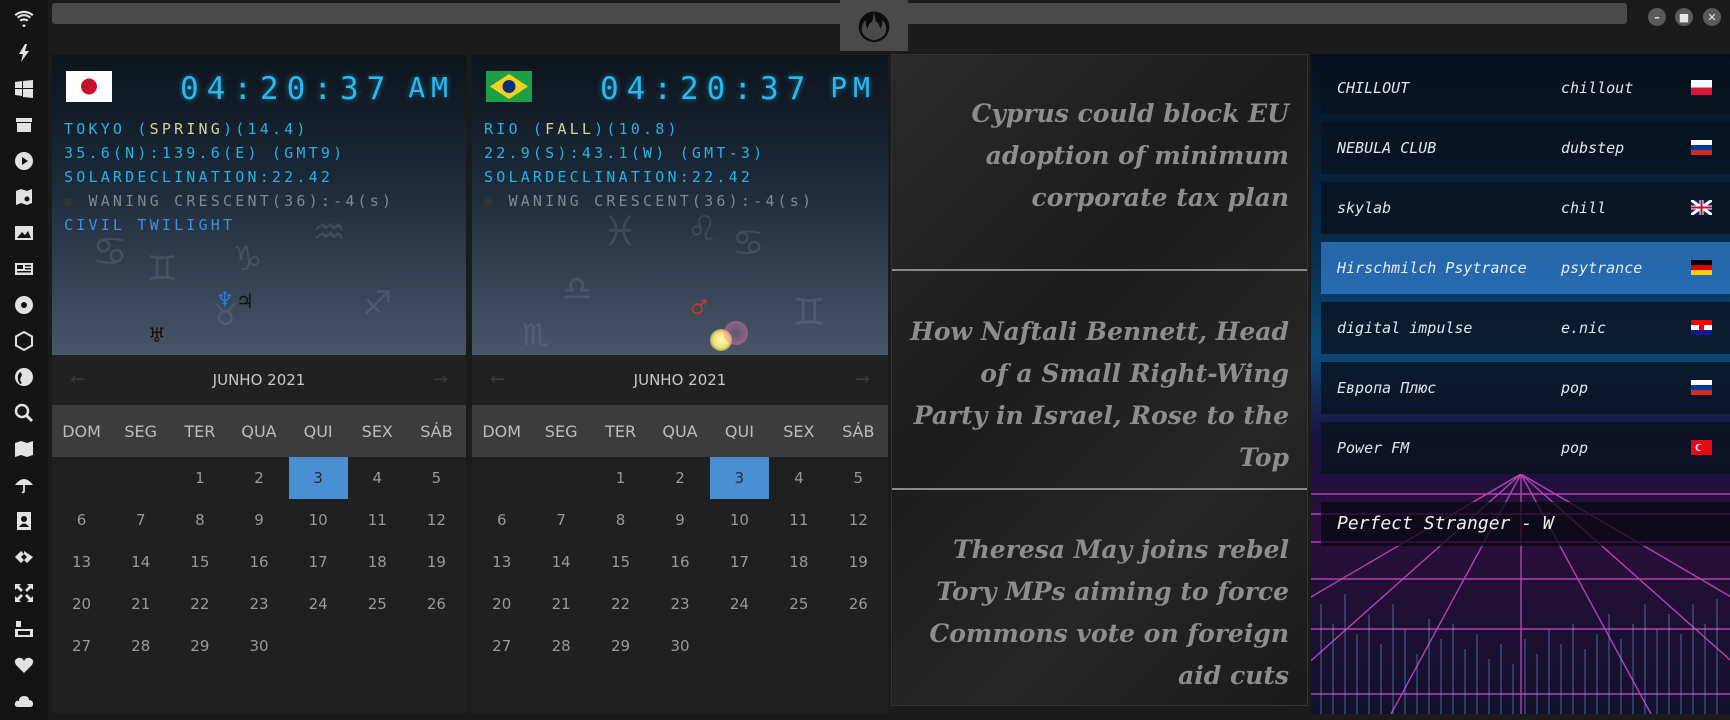  I want to click on minimize-button: –, so click(1657, 17).